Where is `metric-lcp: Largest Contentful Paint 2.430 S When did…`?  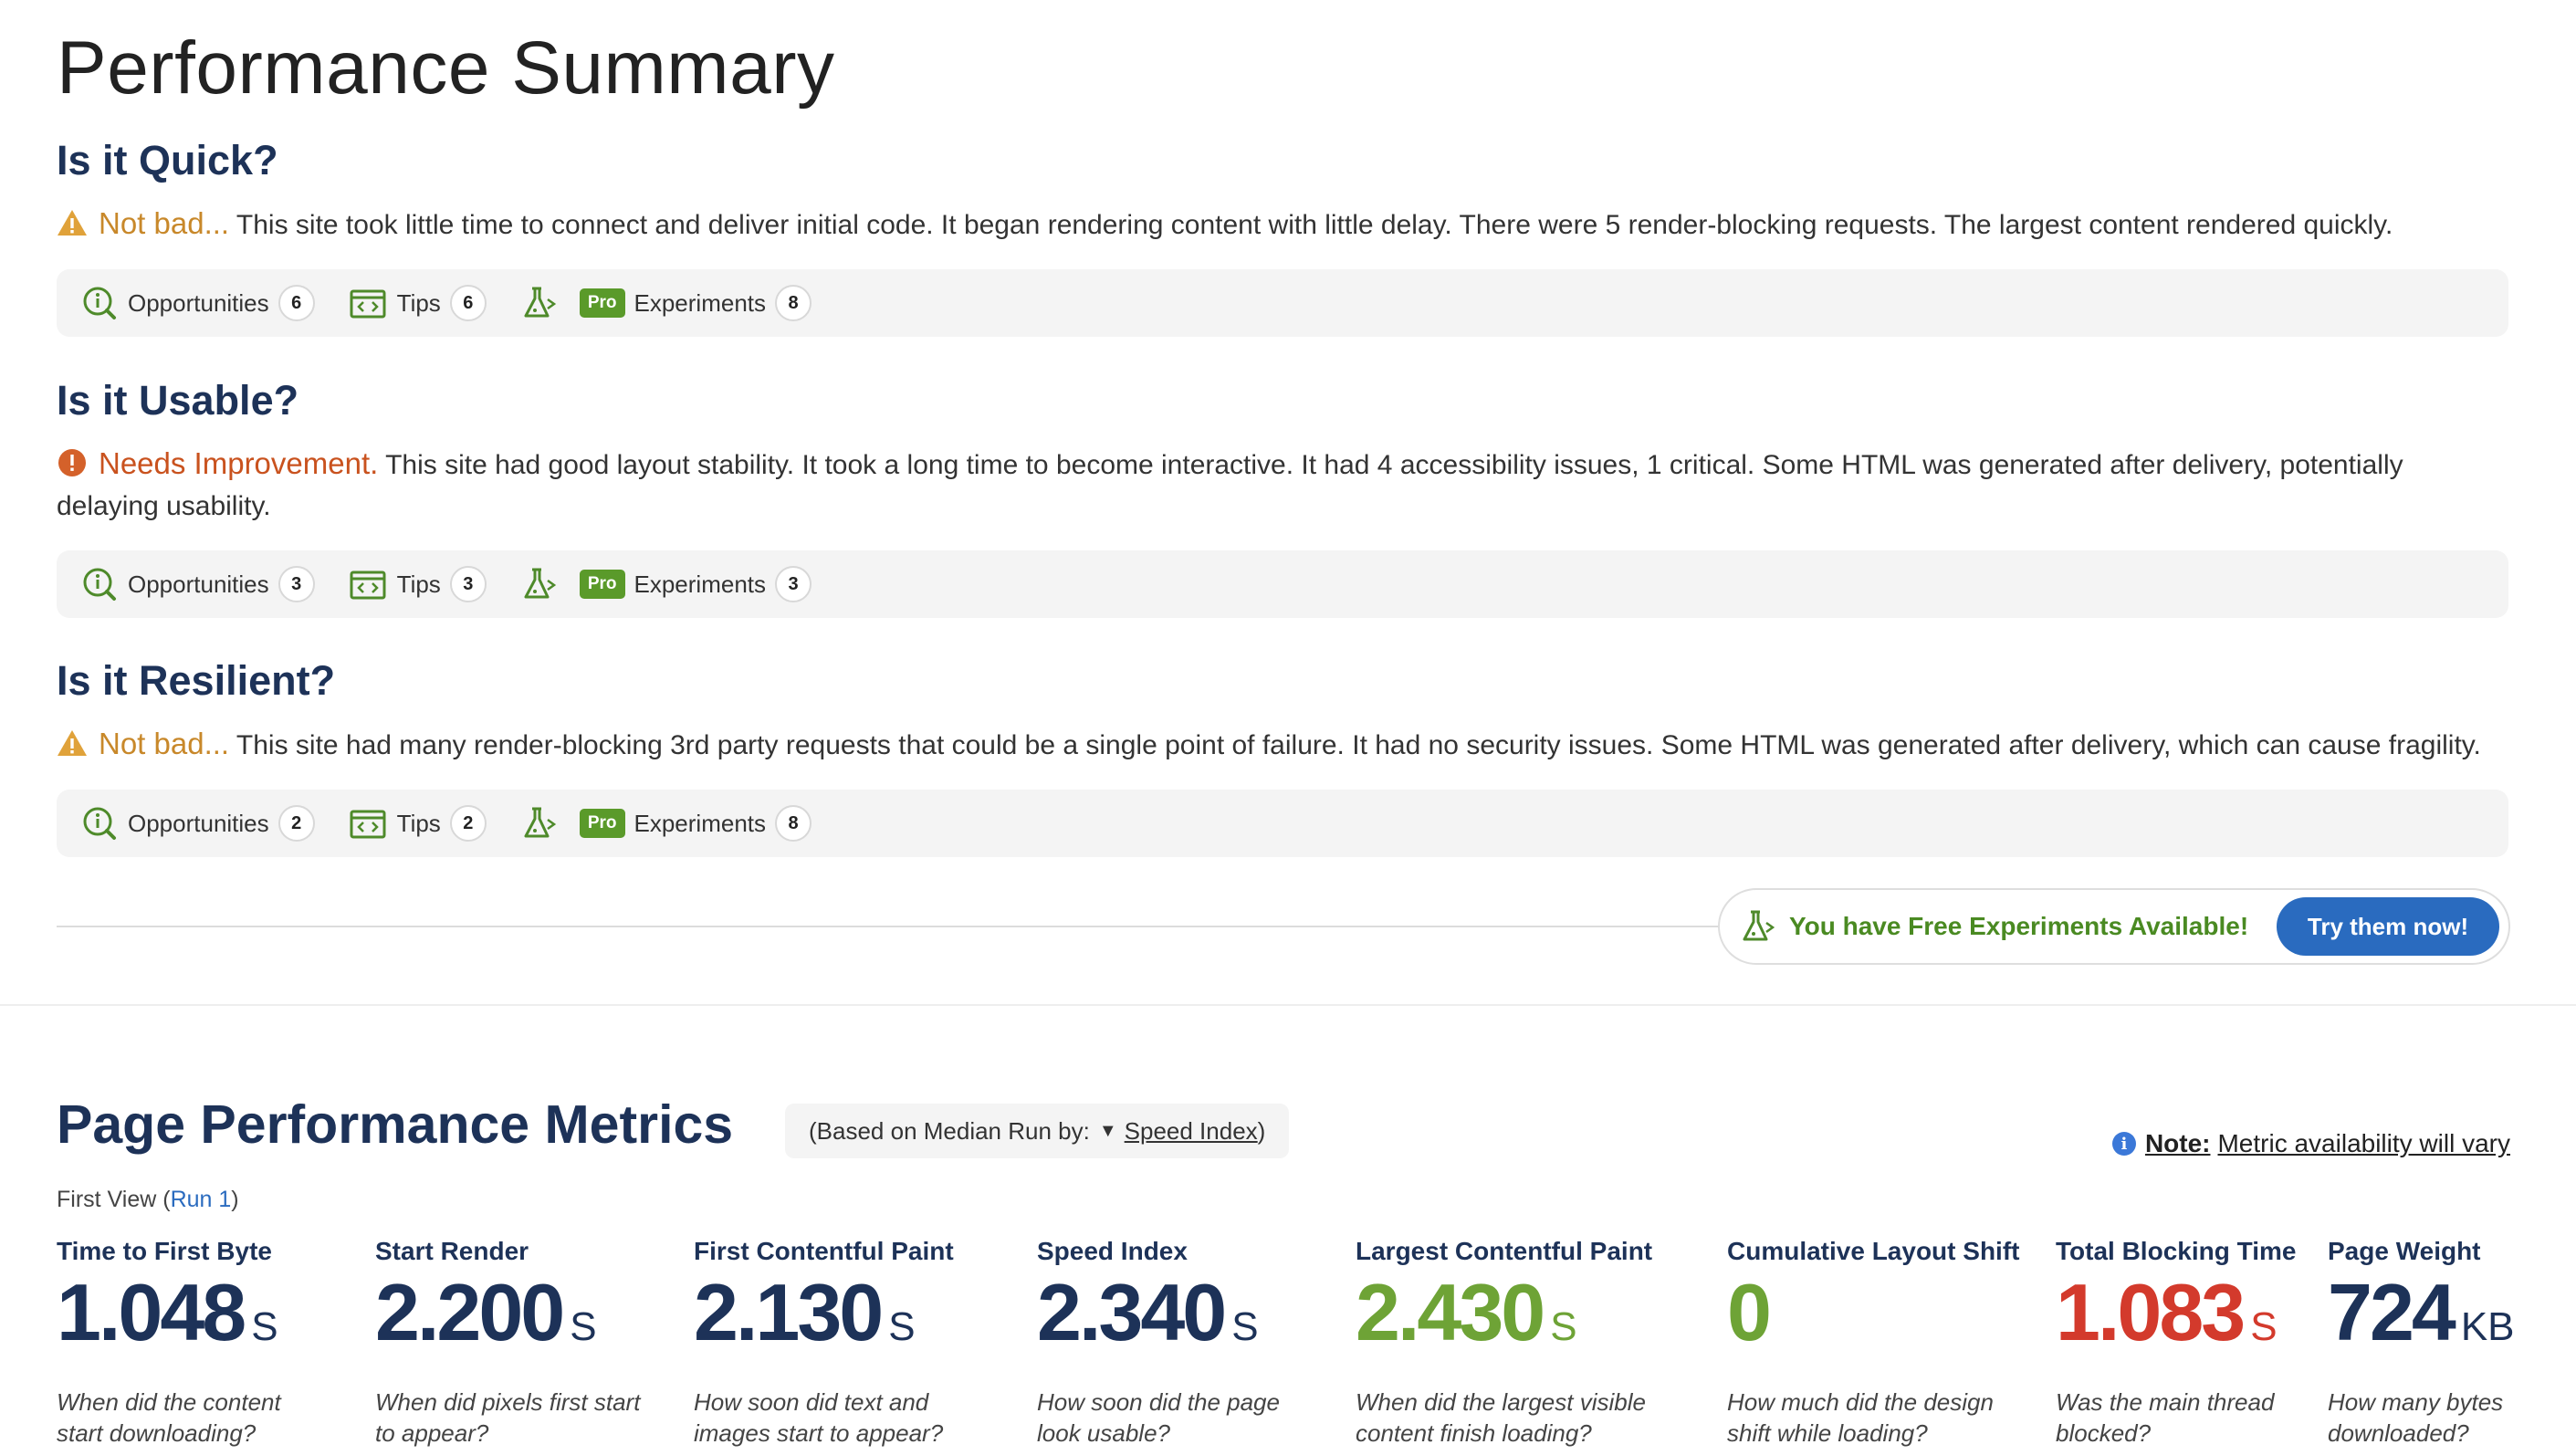 metric-lcp: Largest Contentful Paint 2.430 S When did… is located at coordinates (1504, 1343).